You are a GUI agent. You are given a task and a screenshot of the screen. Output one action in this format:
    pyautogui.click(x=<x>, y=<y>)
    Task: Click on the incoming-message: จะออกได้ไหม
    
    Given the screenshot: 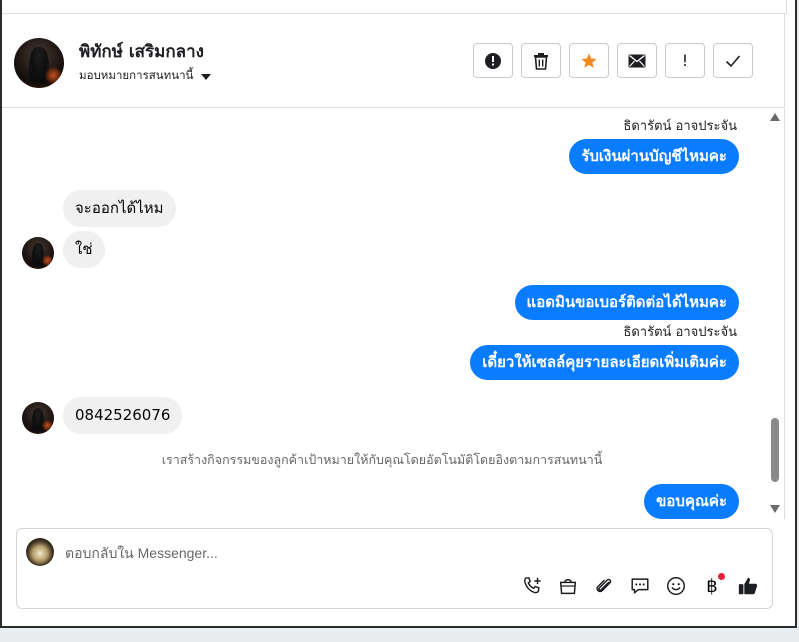 What is the action you would take?
    pyautogui.click(x=119, y=208)
    